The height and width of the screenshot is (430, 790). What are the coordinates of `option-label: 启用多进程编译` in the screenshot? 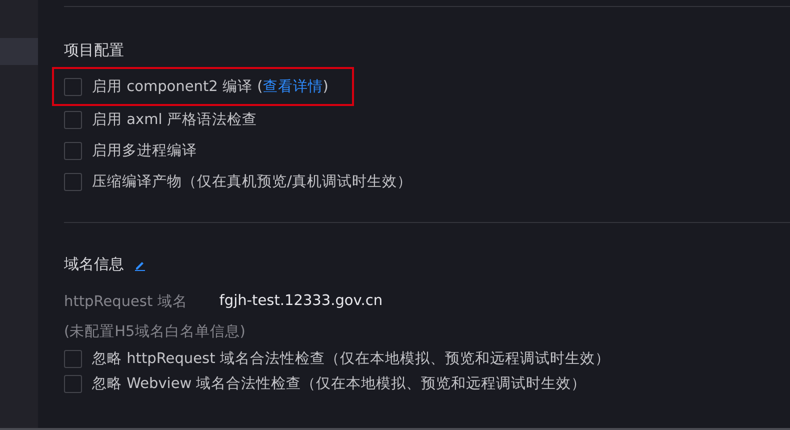 It's located at (144, 151).